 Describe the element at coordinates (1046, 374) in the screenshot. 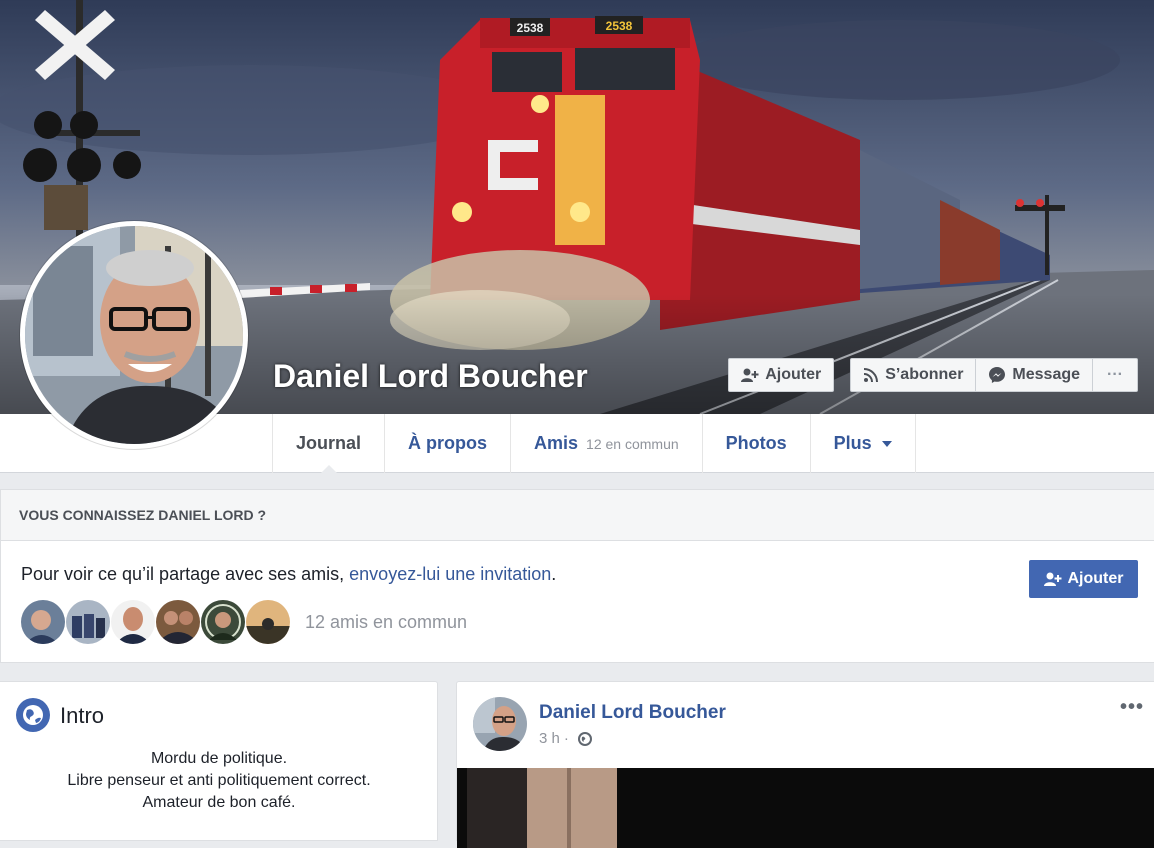

I see `message-label: Message` at that location.